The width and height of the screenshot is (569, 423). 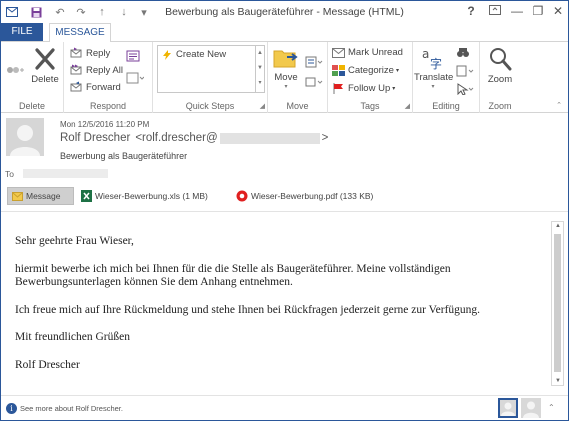 What do you see at coordinates (304, 196) in the screenshot?
I see `attachment-pdf: Wieser-Bewerbung.pdf (133 KB)` at bounding box center [304, 196].